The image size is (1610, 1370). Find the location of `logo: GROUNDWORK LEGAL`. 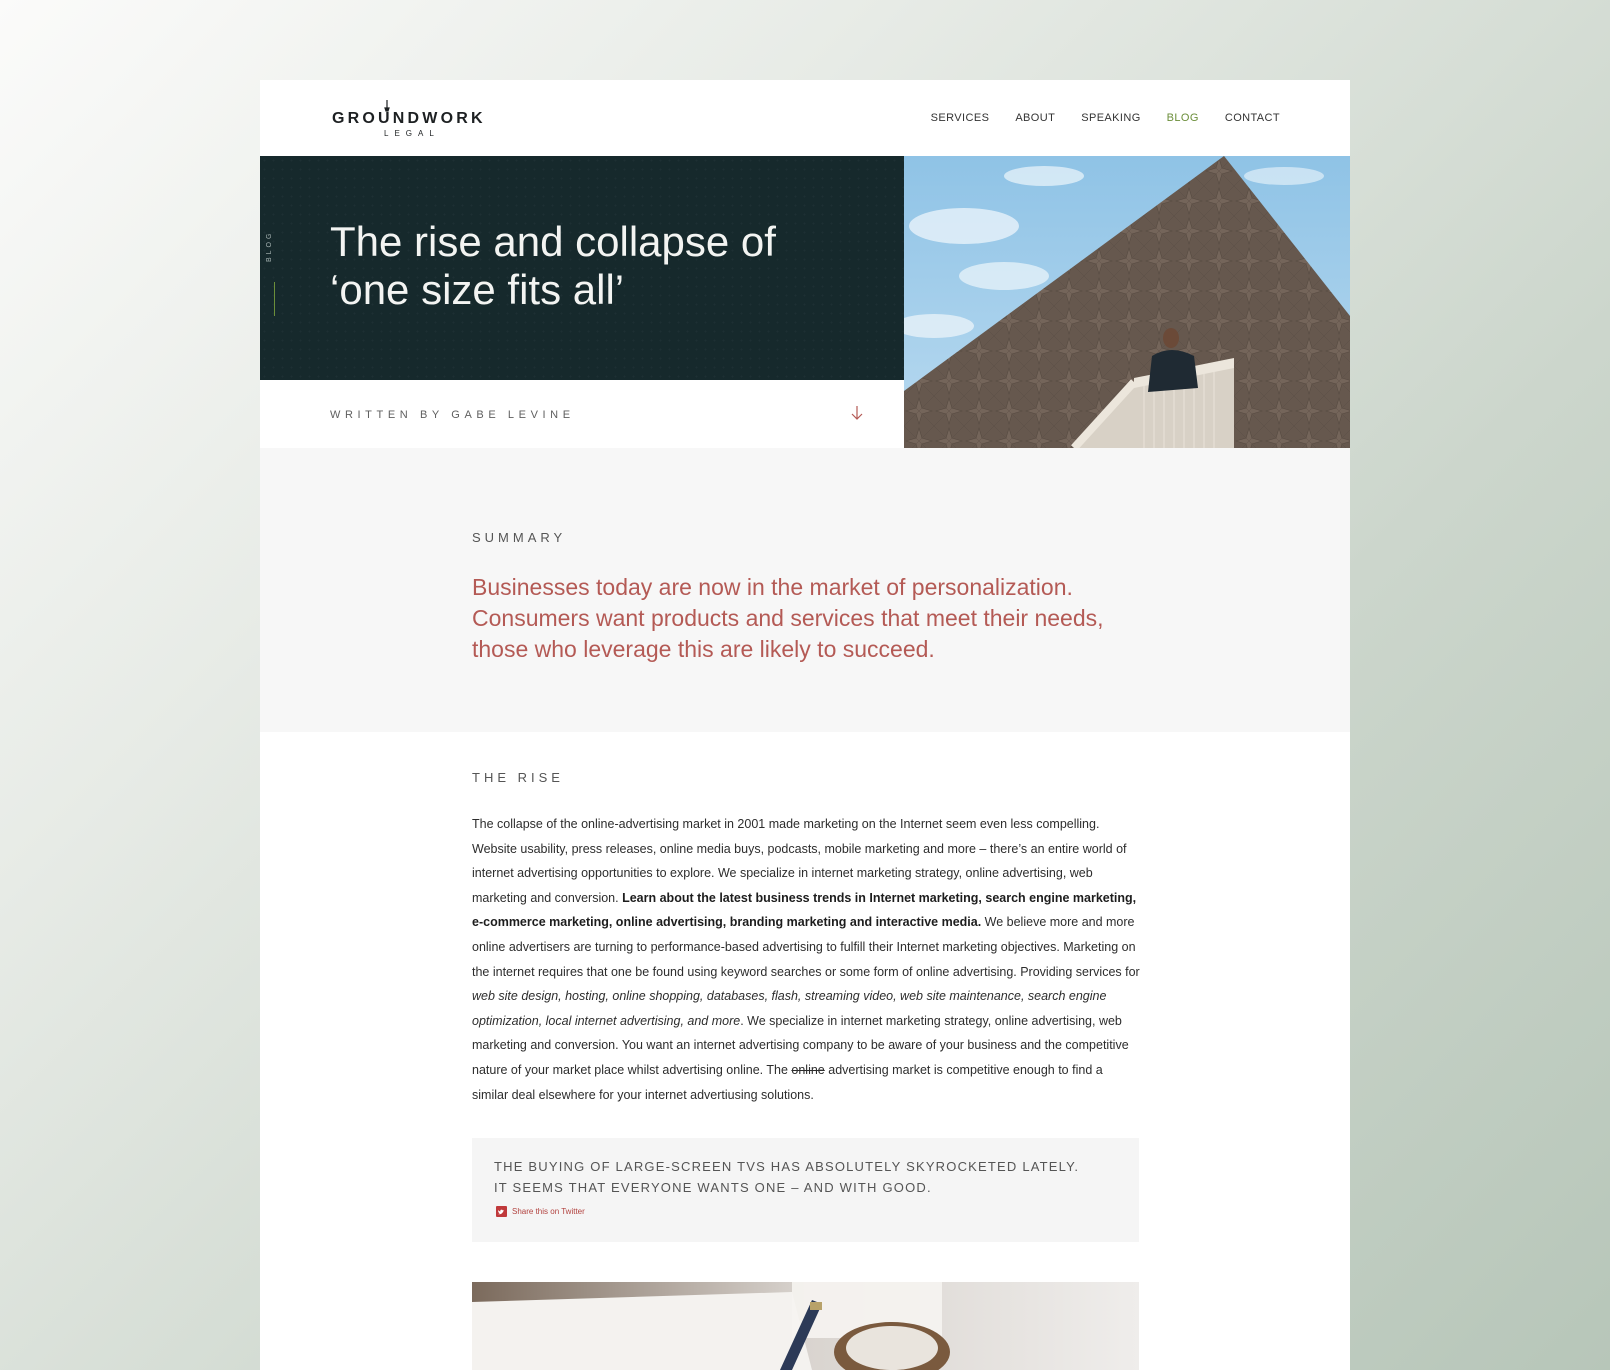

logo: GROUNDWORK LEGAL is located at coordinates (417, 120).